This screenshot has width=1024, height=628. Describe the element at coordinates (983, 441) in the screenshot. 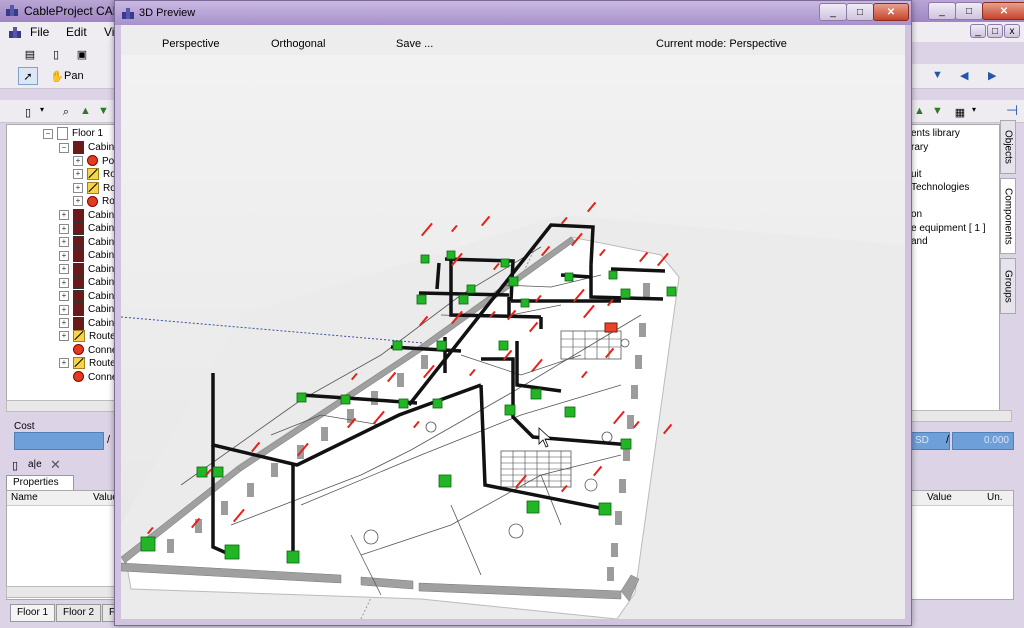

I see `cost-total-field: 0.000` at that location.